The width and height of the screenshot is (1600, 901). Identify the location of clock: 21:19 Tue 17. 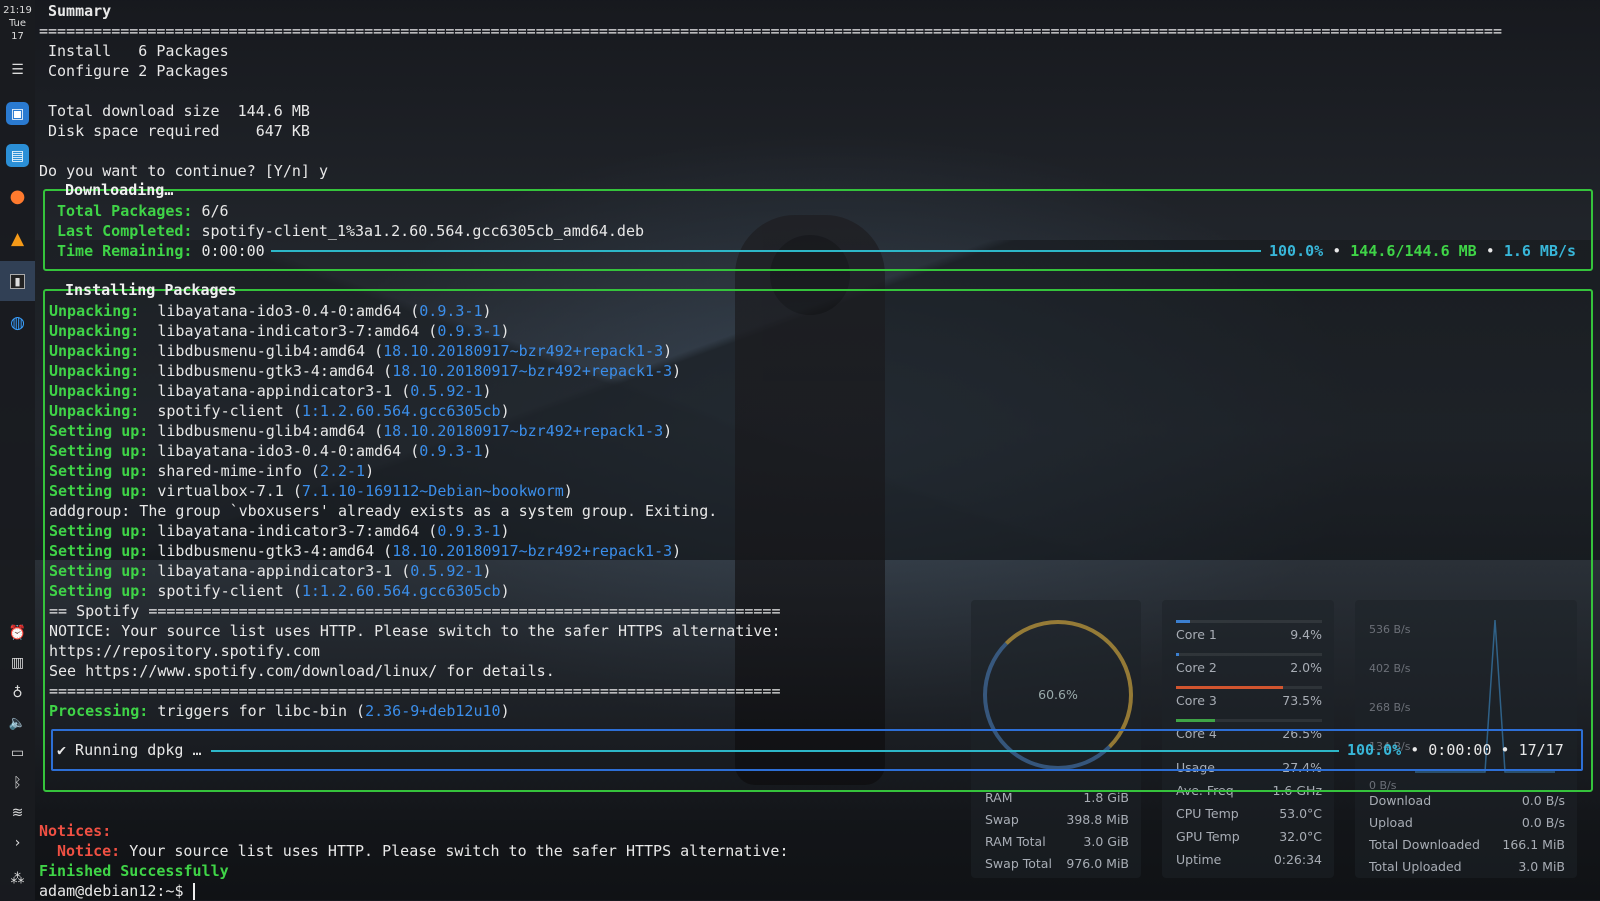
(17, 21).